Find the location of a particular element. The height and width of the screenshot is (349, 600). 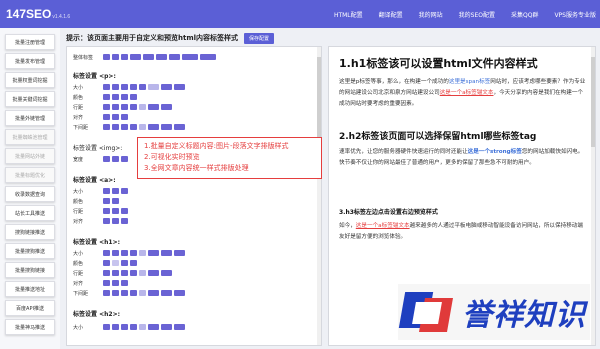

sidebar-item: 批量蜘蛛池管理 is located at coordinates (30, 137).